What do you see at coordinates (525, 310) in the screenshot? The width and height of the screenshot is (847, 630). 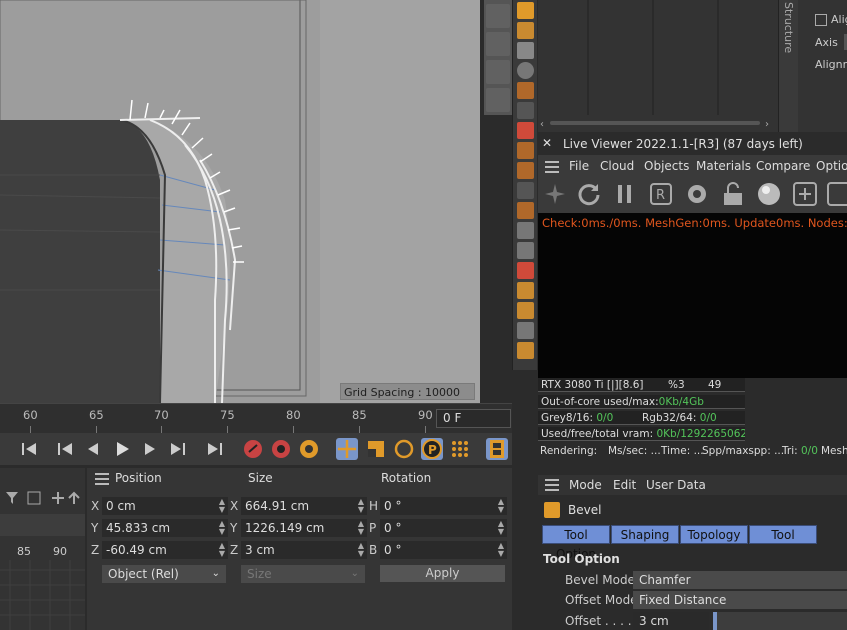 I see `sculpt-icon` at bounding box center [525, 310].